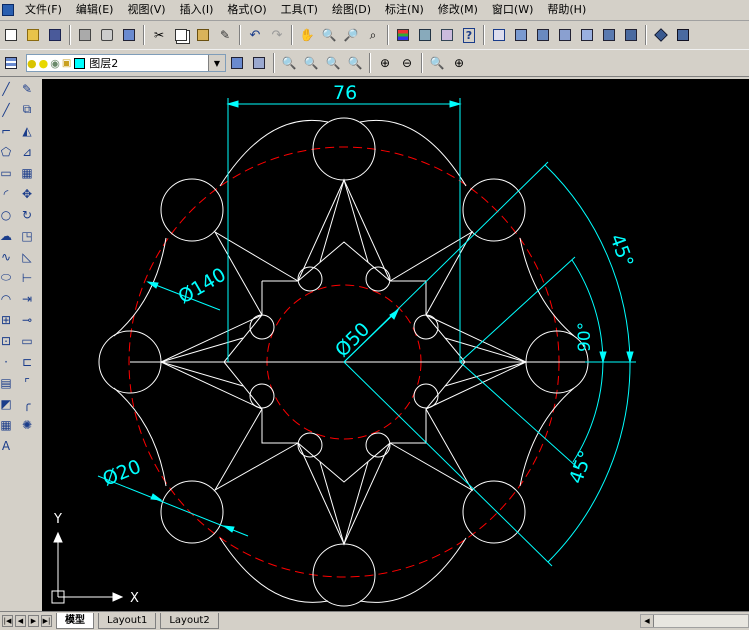  I want to click on circle-icon: ○, so click(6, 214).